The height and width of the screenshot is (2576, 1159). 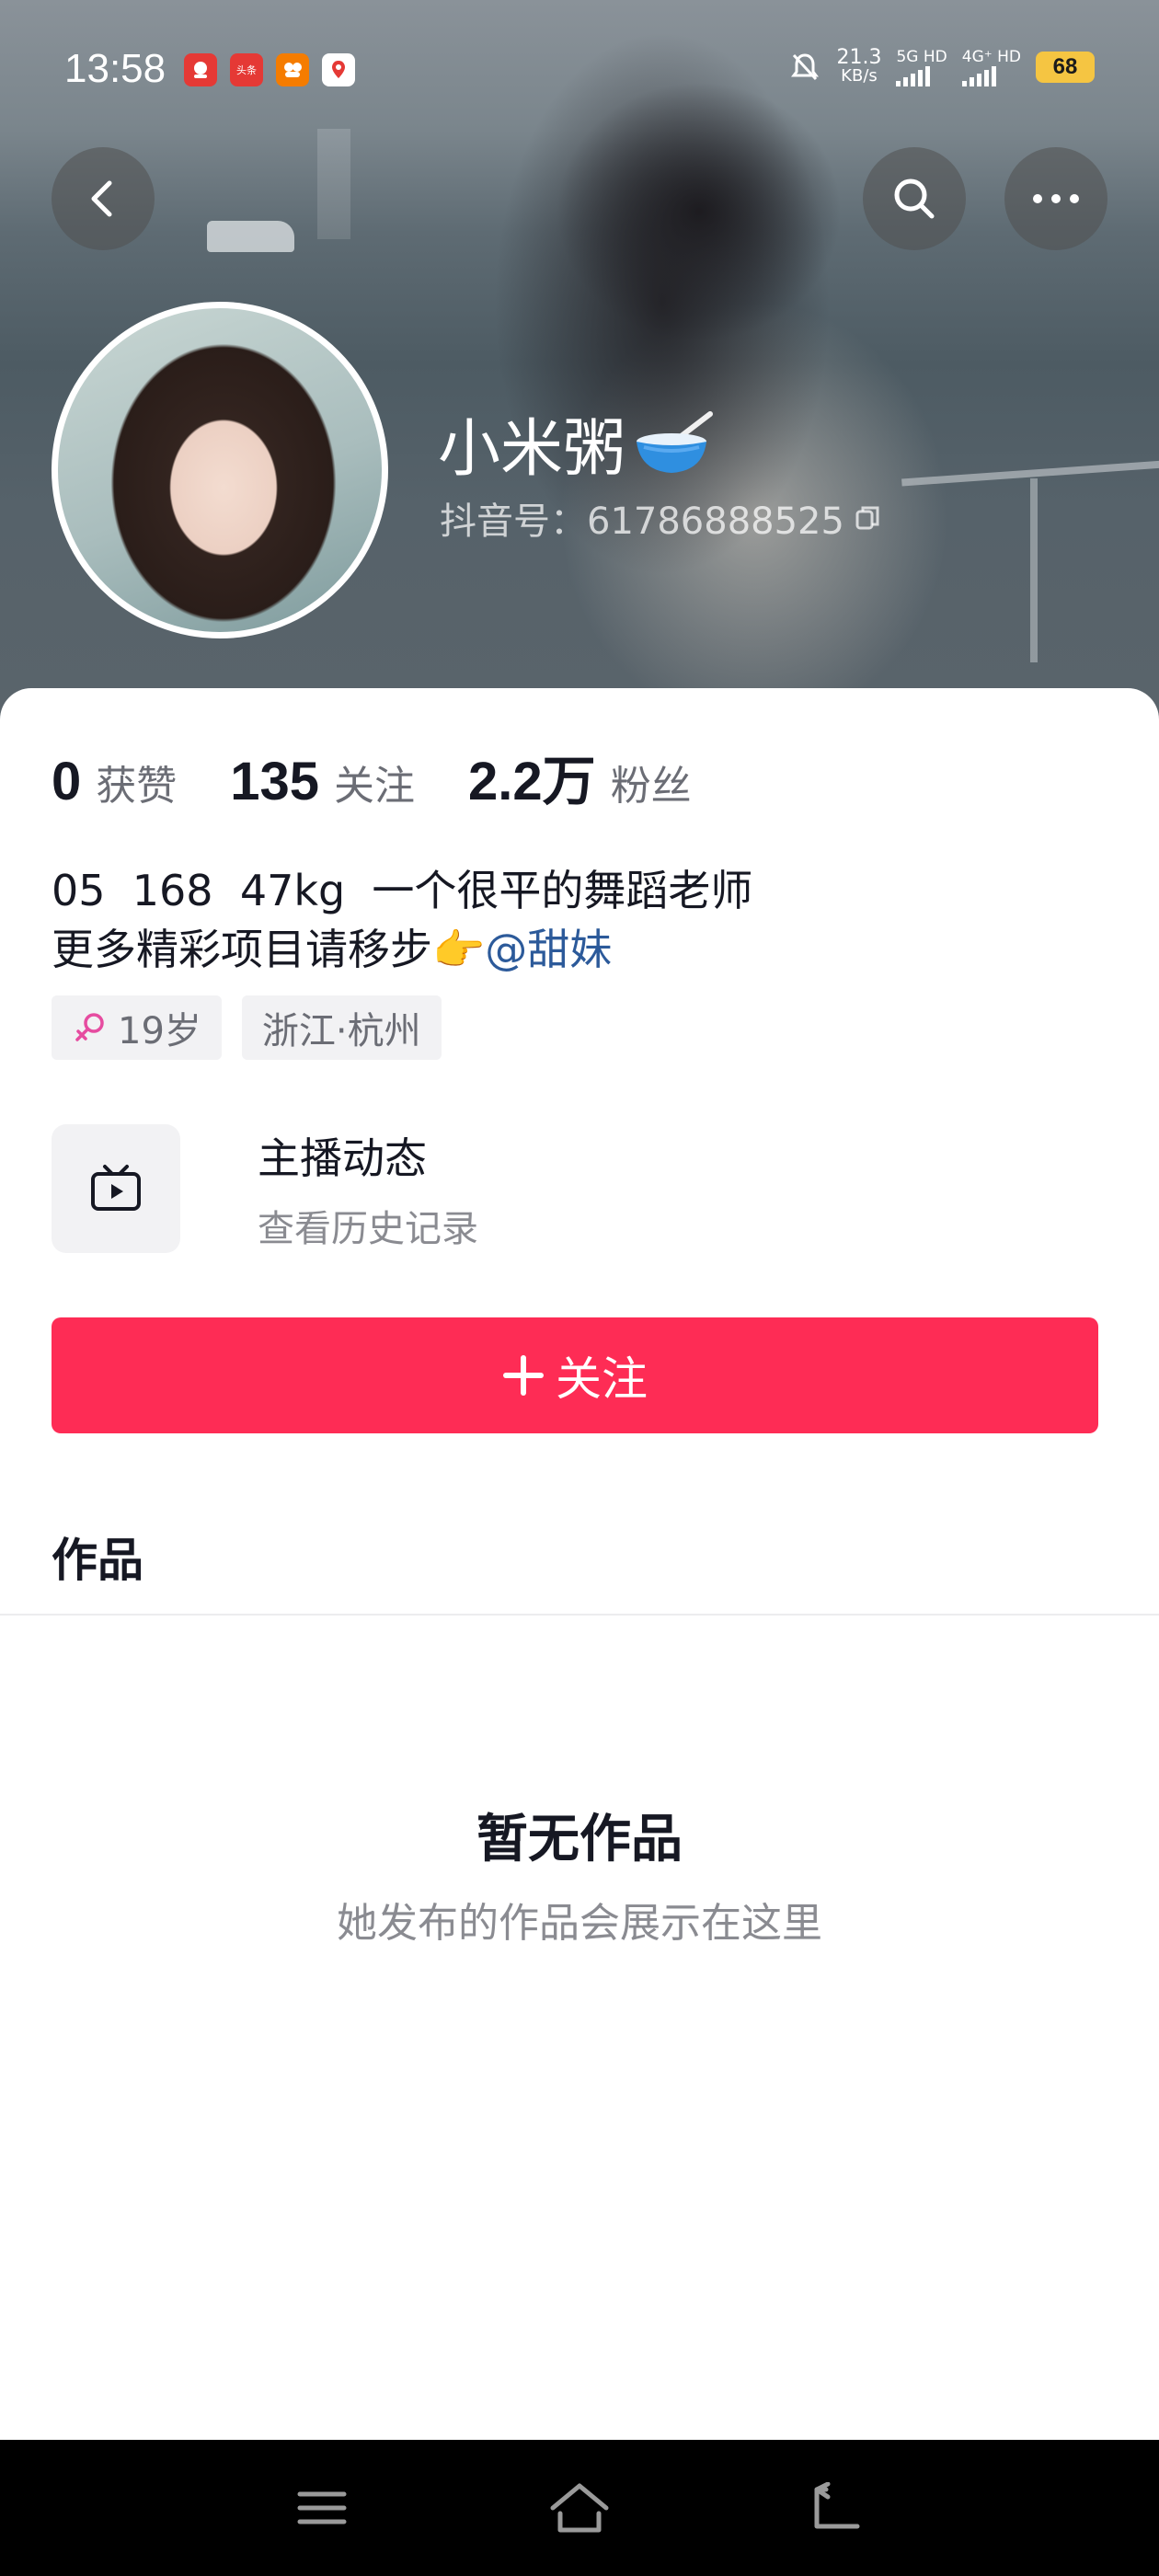 I want to click on sim2-signal: 4G⁺ HD, so click(x=991, y=67).